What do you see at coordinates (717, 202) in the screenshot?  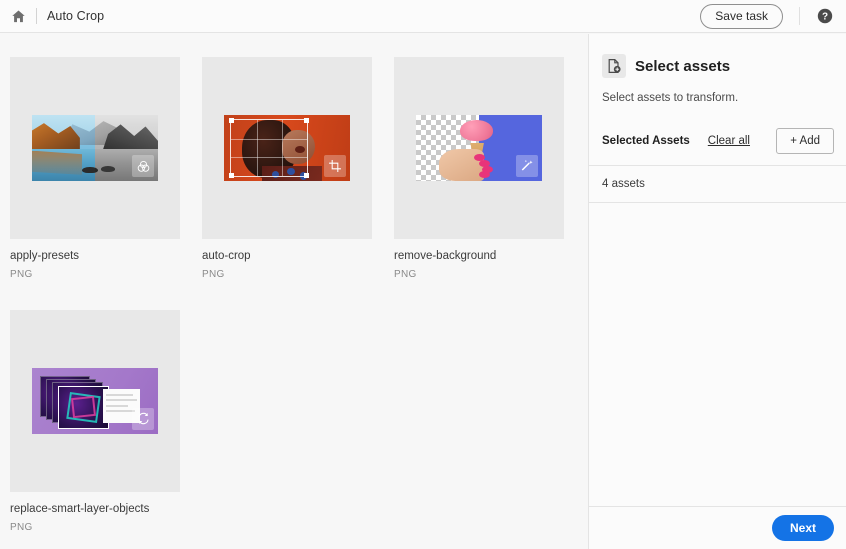 I see `panel-divider-bottom` at bounding box center [717, 202].